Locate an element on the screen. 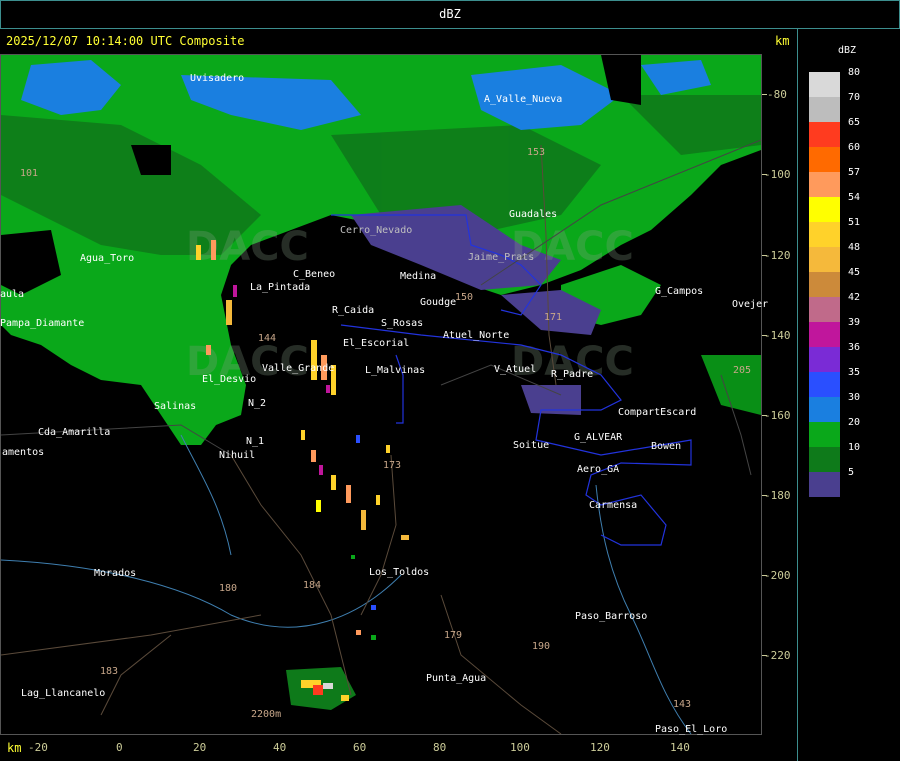  y-tick-label: -140 is located at coordinates (777, 335).